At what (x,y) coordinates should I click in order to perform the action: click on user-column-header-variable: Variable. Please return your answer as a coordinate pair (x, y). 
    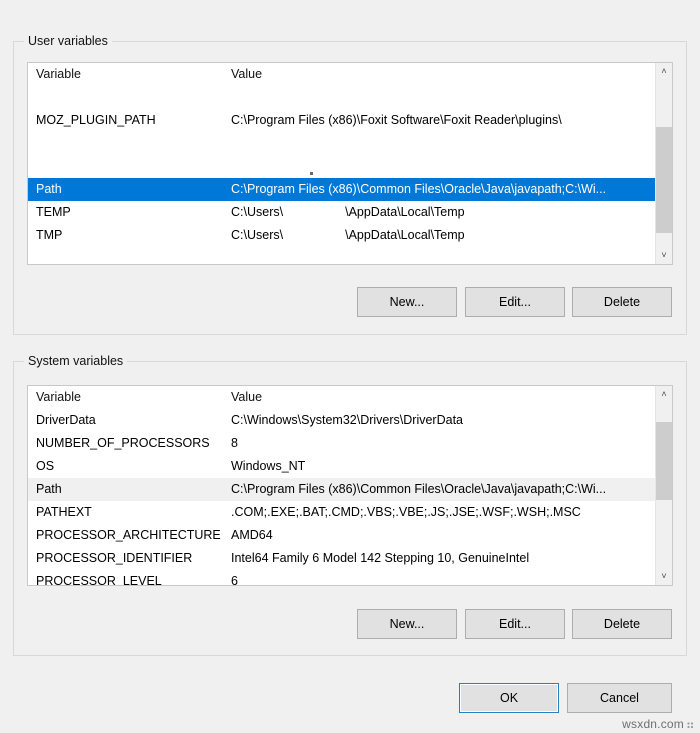
    Looking at the image, I should click on (131, 74).